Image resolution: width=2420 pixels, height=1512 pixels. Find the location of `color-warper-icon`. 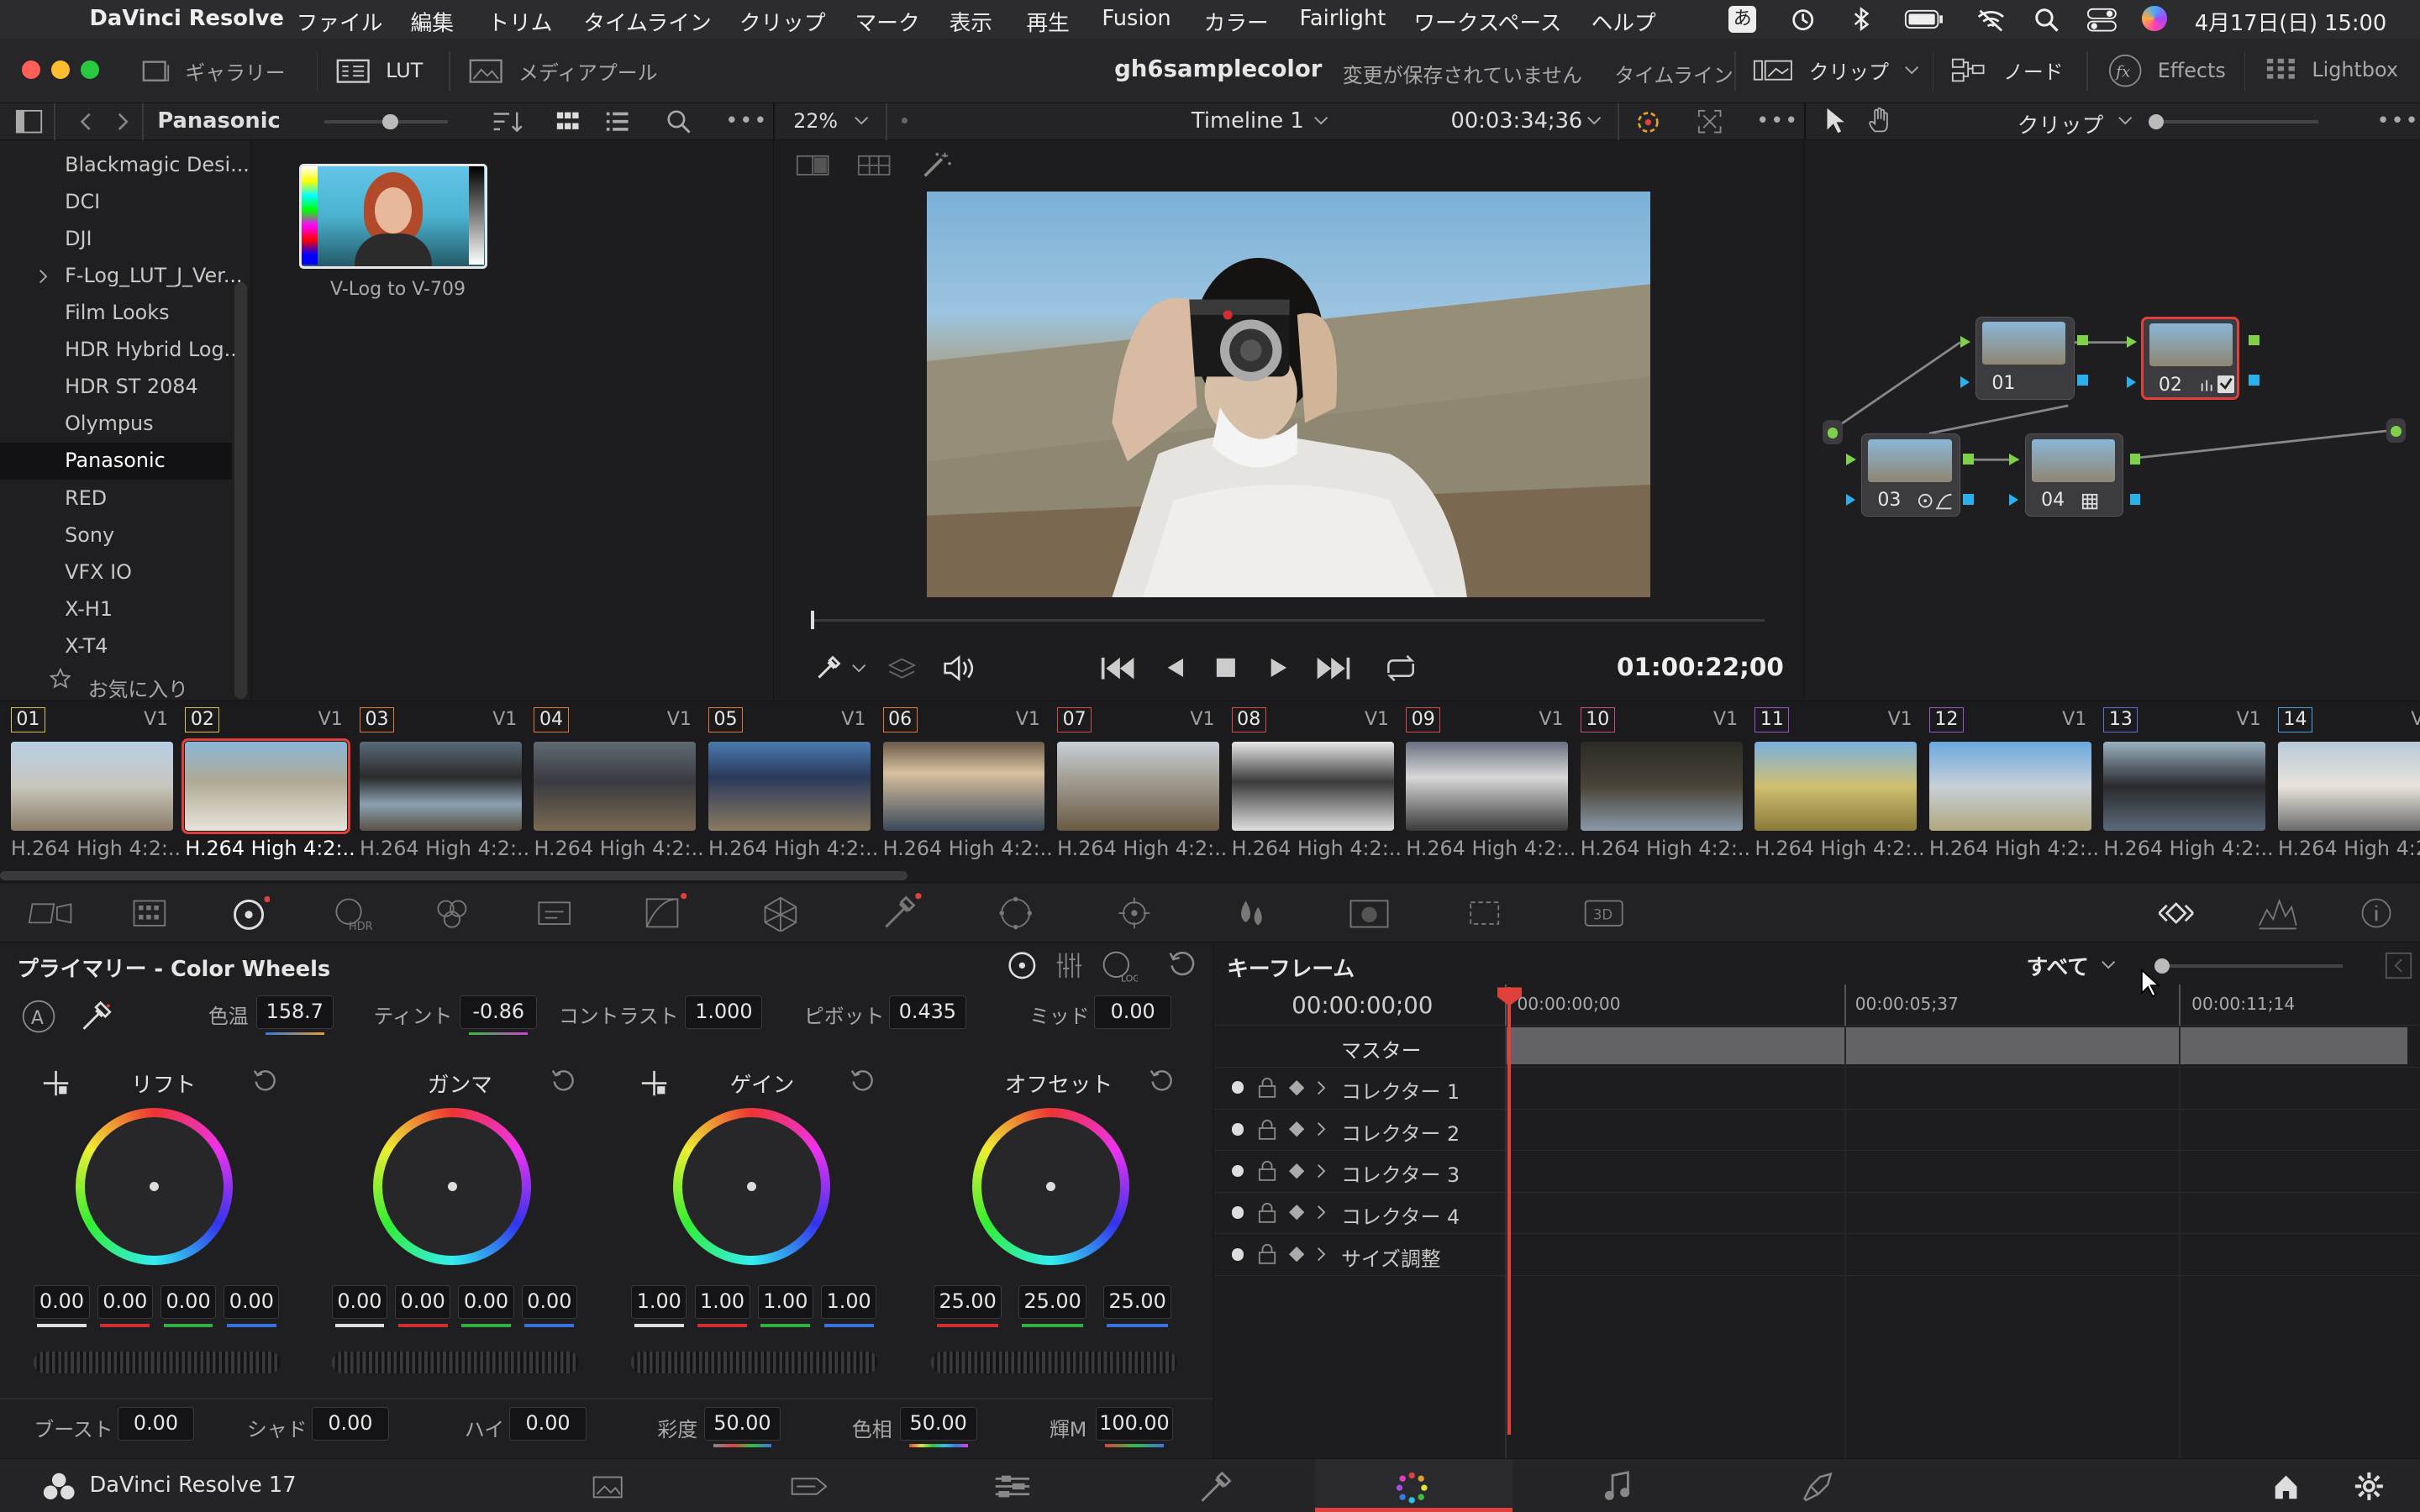

color-warper-icon is located at coordinates (780, 913).